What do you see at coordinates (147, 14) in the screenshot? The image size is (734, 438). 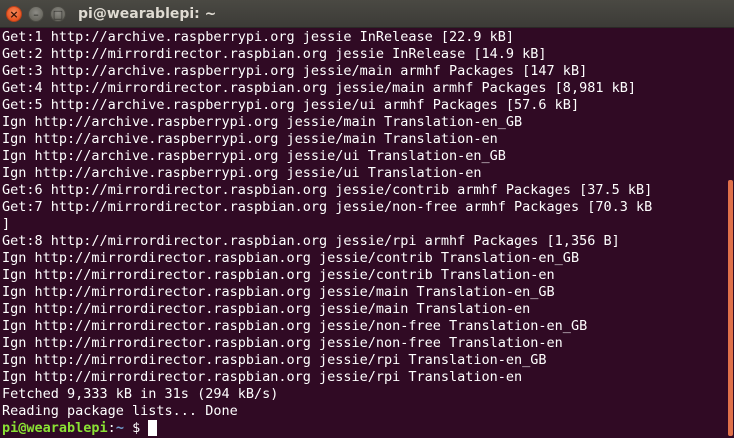 I see `window-title: pi@wearablepi: ~` at bounding box center [147, 14].